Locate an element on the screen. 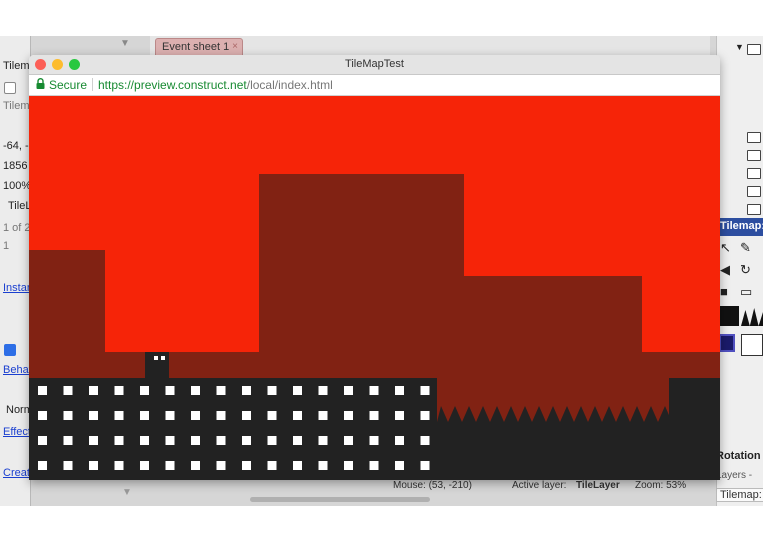 This screenshot has width=763, height=541. folder-open-icon: ▭ is located at coordinates (746, 292).